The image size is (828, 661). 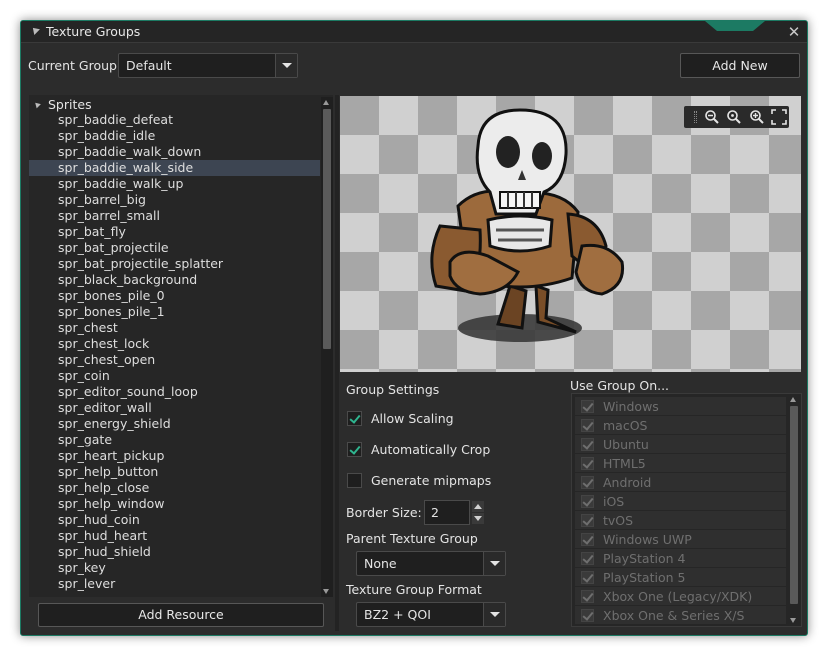 I want to click on tree-scrollbar, so click(x=327, y=347).